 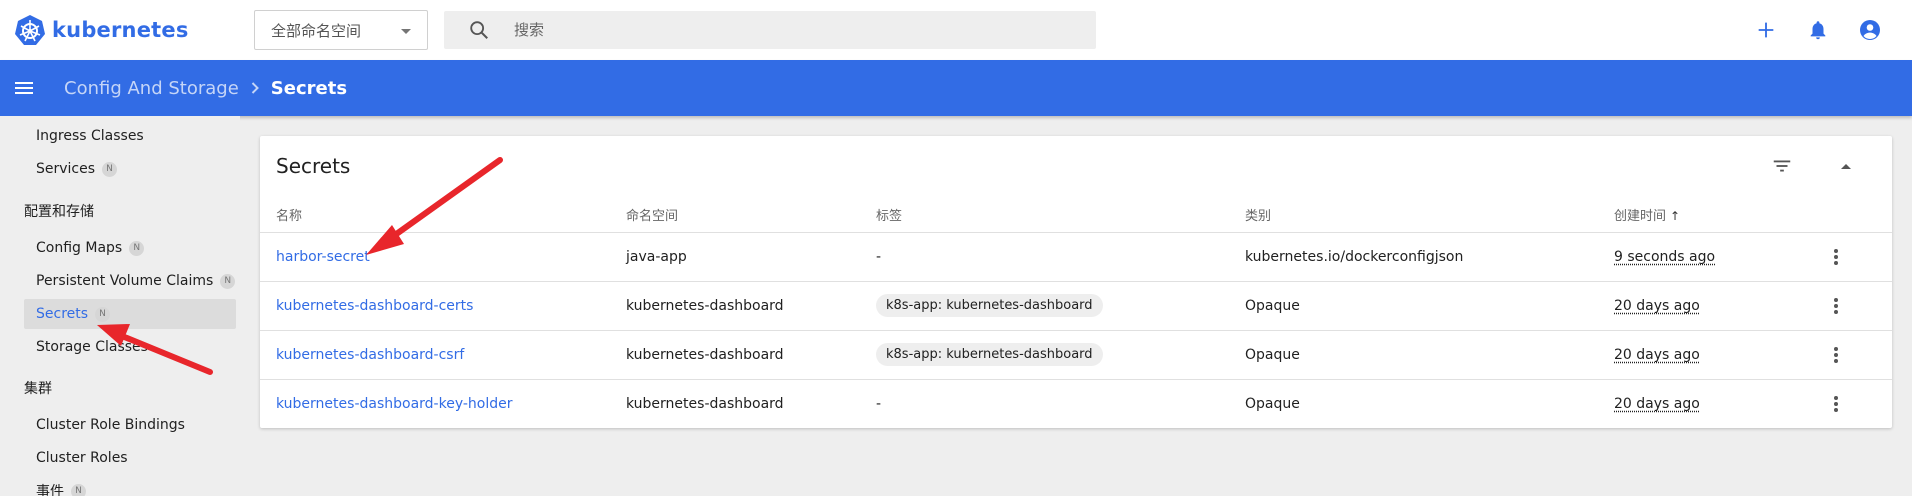 I want to click on search-bar, so click(x=770, y=30).